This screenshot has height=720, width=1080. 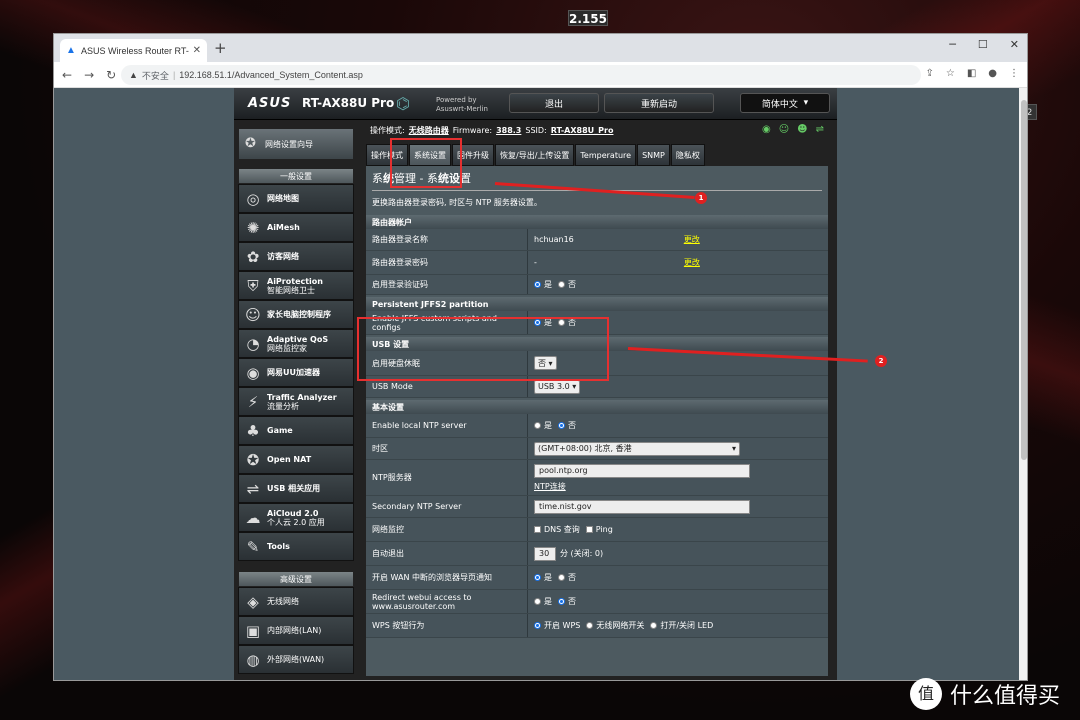 What do you see at coordinates (253, 601) in the screenshot?
I see `wifi-icon: ◈` at bounding box center [253, 601].